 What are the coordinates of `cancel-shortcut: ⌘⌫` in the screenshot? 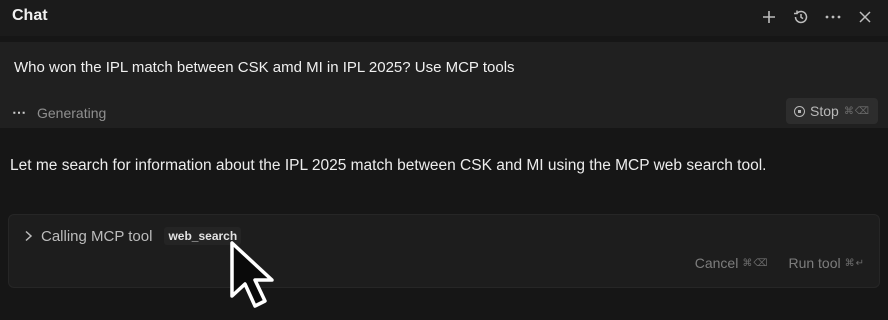 It's located at (755, 263).